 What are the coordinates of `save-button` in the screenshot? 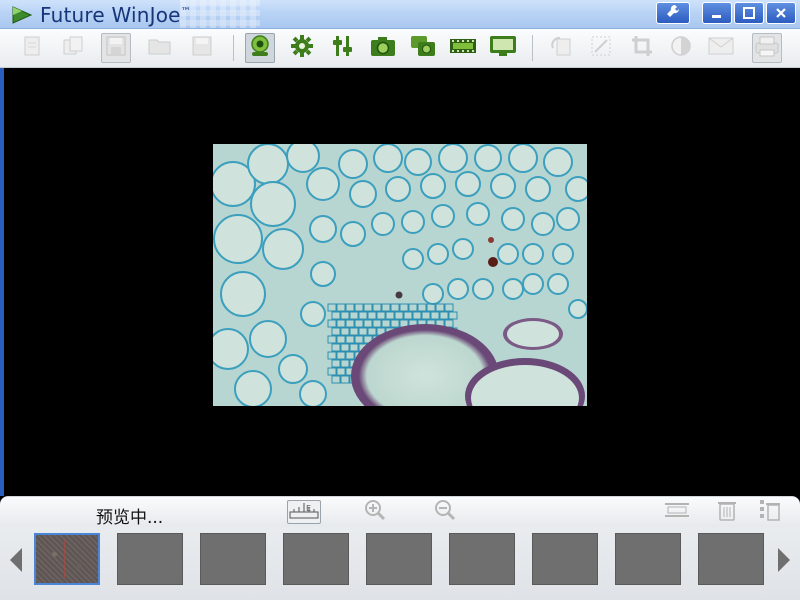 It's located at (202, 48).